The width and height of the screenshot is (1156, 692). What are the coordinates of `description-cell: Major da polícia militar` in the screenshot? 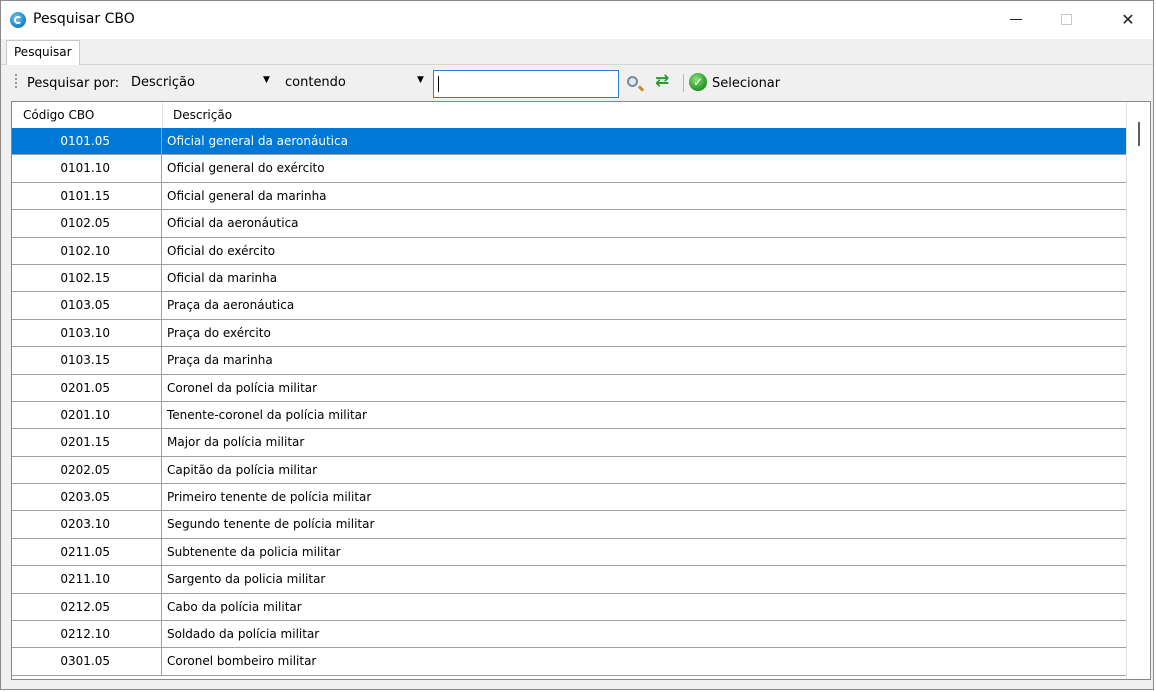 It's located at (236, 442).